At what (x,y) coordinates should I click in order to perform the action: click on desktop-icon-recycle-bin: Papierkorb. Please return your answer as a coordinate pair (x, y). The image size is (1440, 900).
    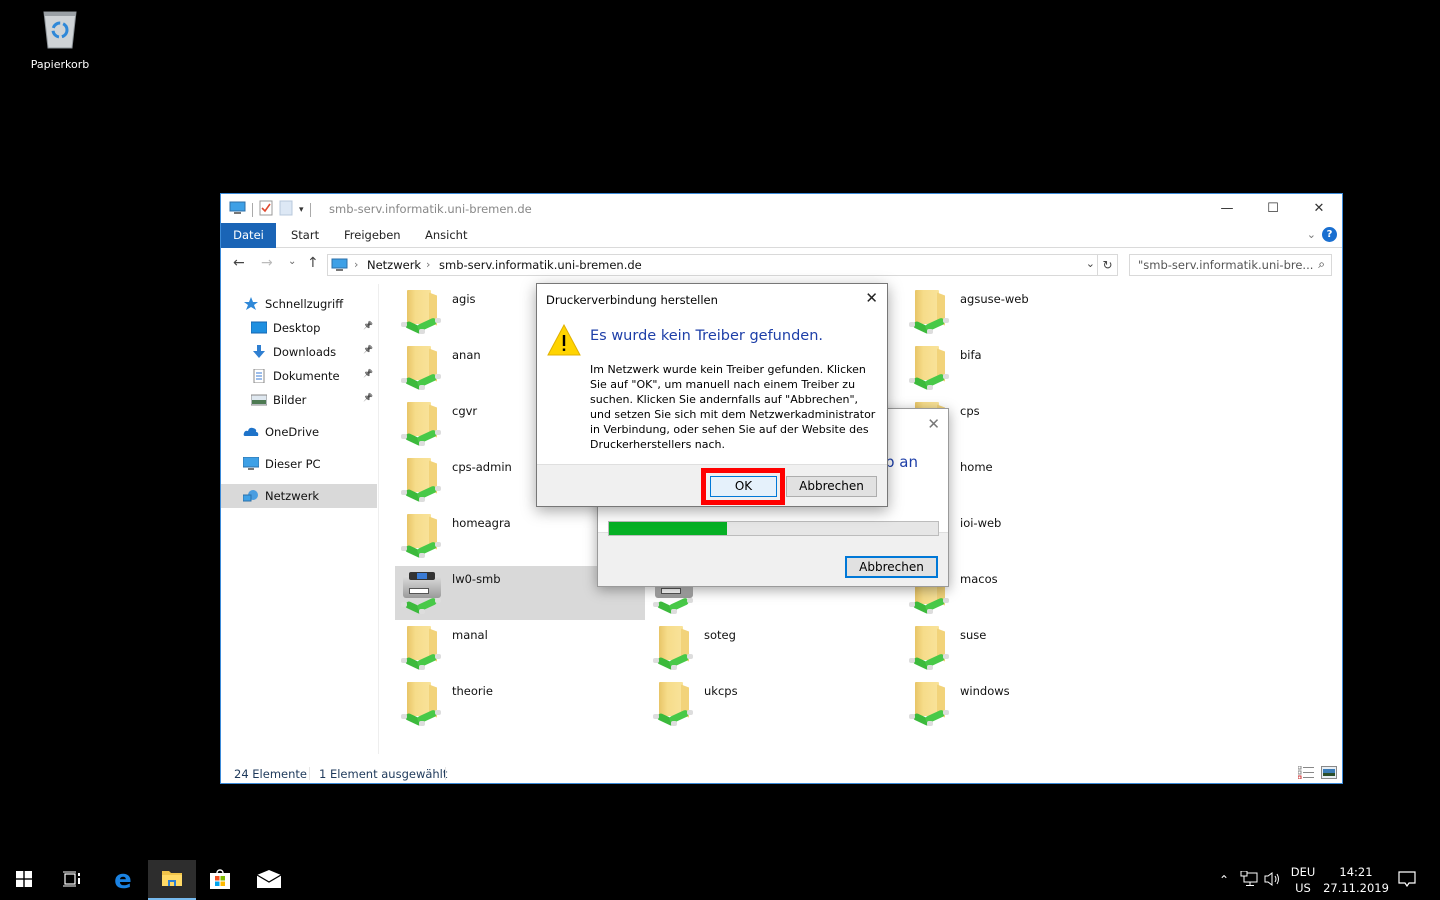
    Looking at the image, I should click on (60, 43).